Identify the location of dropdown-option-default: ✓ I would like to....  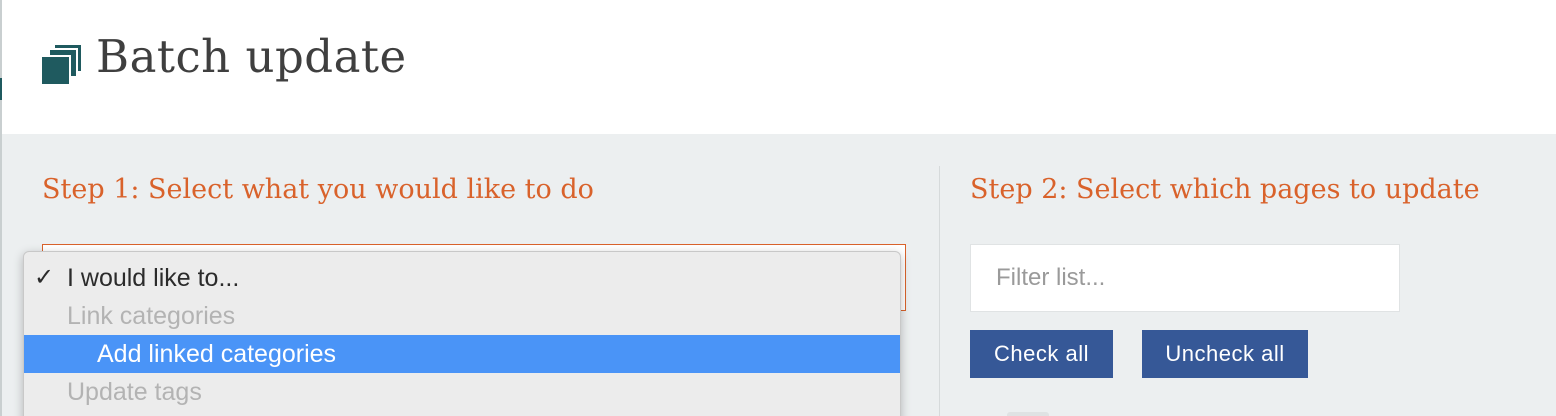
(462, 278).